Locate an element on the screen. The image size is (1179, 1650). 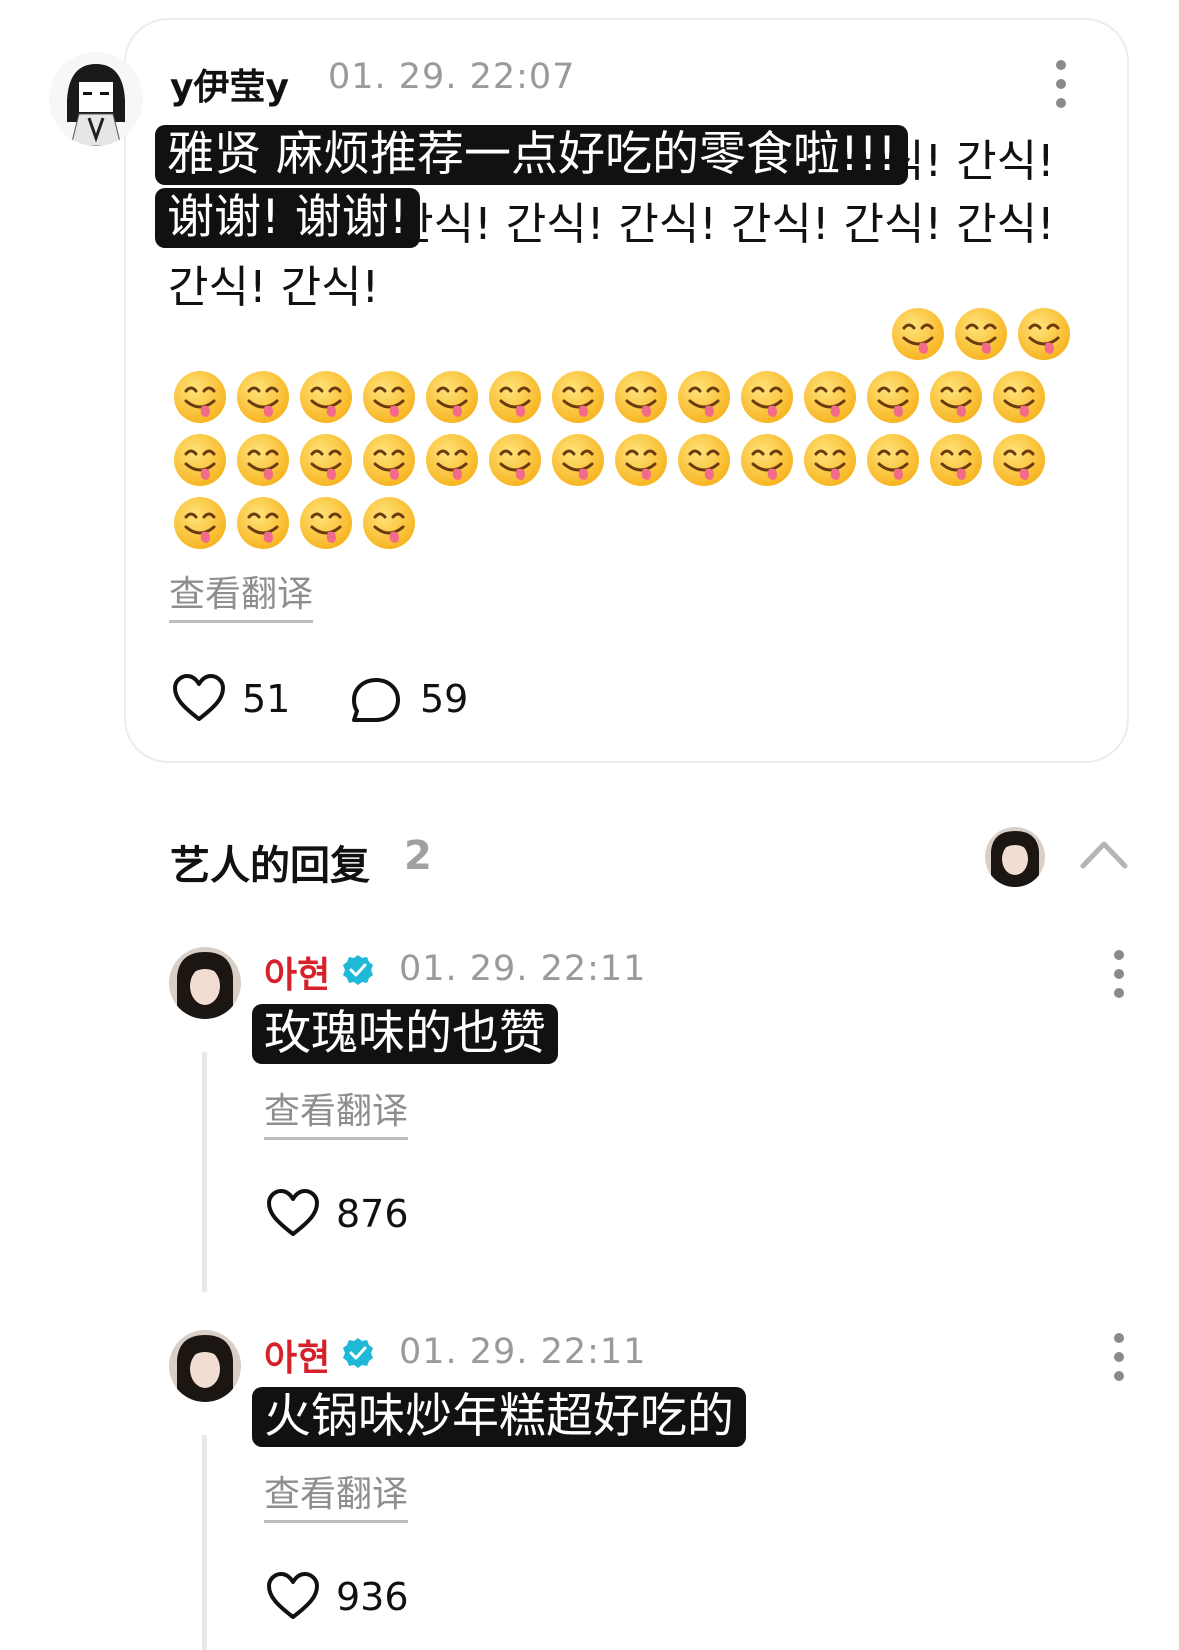
user-avatar is located at coordinates (96, 99).